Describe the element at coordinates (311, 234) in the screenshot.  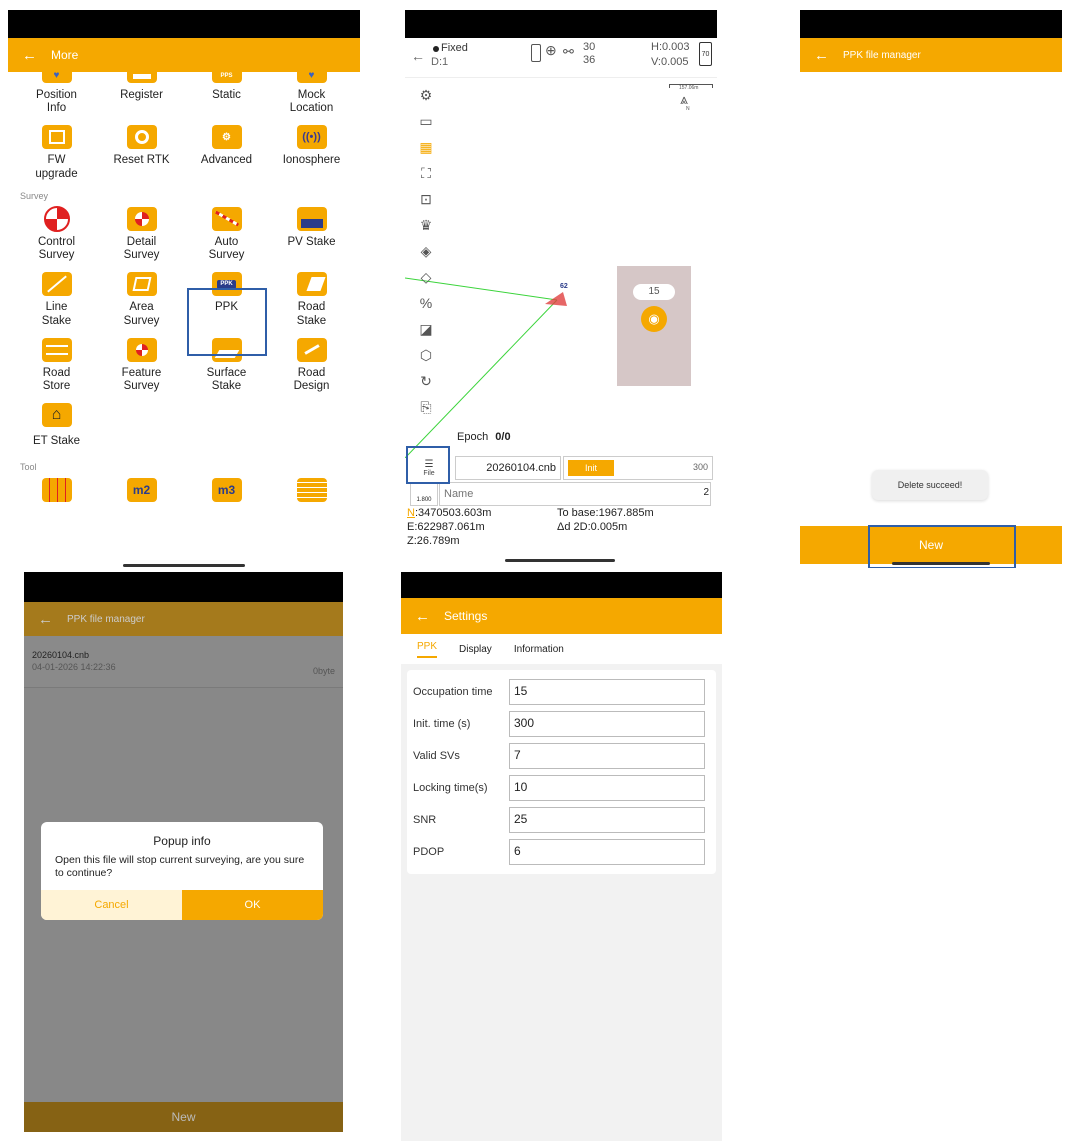
I see `pv-stake-button: PV Stake` at that location.